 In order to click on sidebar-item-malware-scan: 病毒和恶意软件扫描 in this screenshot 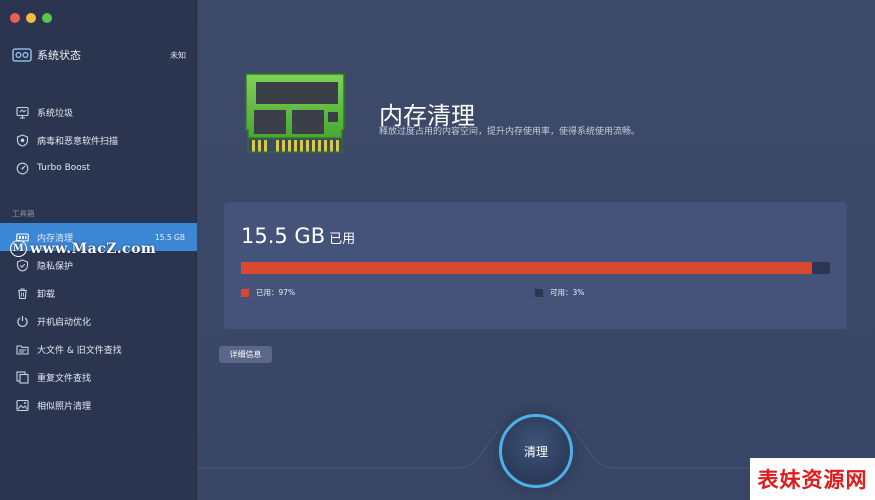, I will do `click(98, 140)`.